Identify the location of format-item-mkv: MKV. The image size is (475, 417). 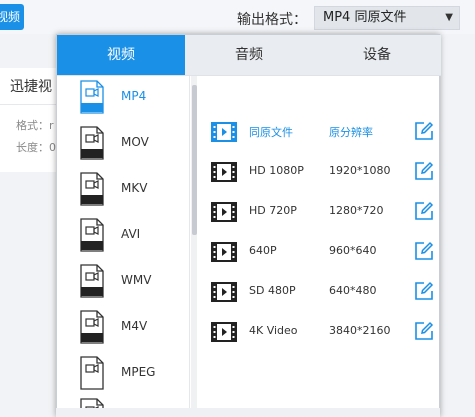
(122, 193).